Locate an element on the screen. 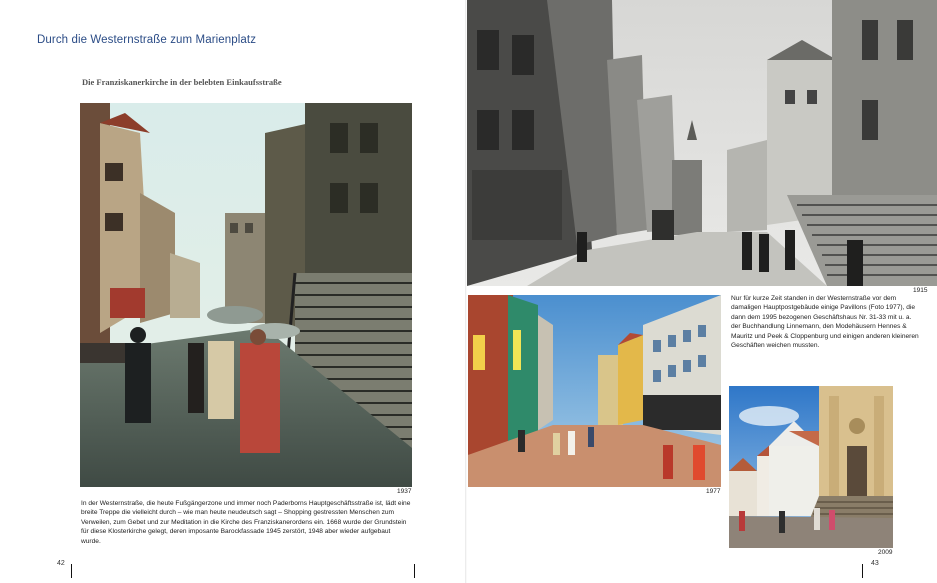 This screenshot has height=583, width=937. photo-year-2009: 2009 is located at coordinates (885, 552).